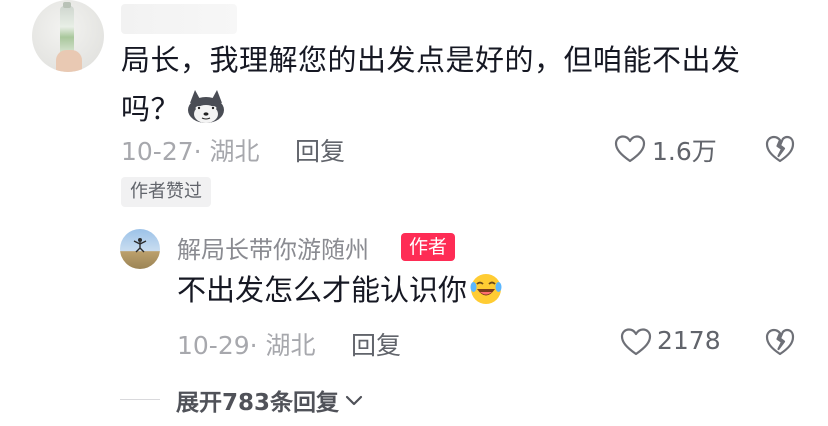 Image resolution: width=828 pixels, height=426 pixels. What do you see at coordinates (684, 151) in the screenshot?
I see `comment-like-count: 1.6万` at bounding box center [684, 151].